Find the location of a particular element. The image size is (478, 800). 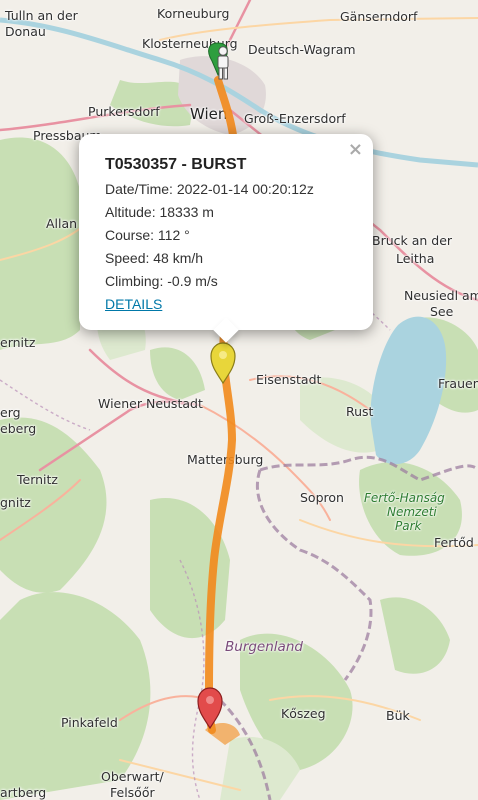

popup-speed: Speed: 48 km/h is located at coordinates (154, 258).